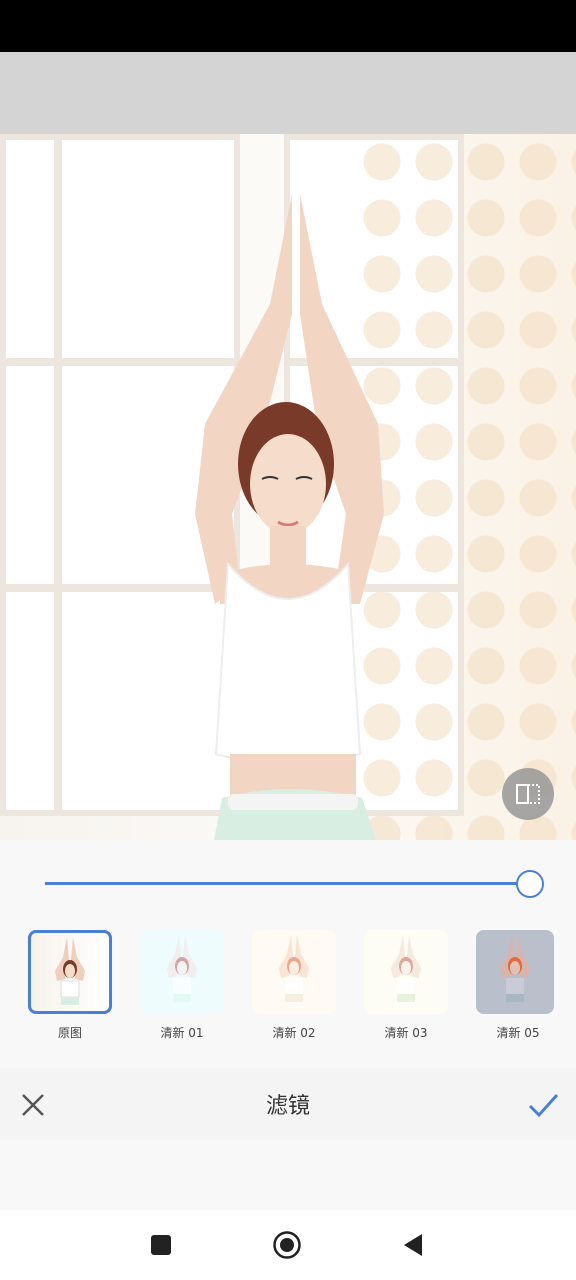 Image resolution: width=576 pixels, height=1280 pixels. What do you see at coordinates (69, 1033) in the screenshot?
I see `filter-label: 原图` at bounding box center [69, 1033].